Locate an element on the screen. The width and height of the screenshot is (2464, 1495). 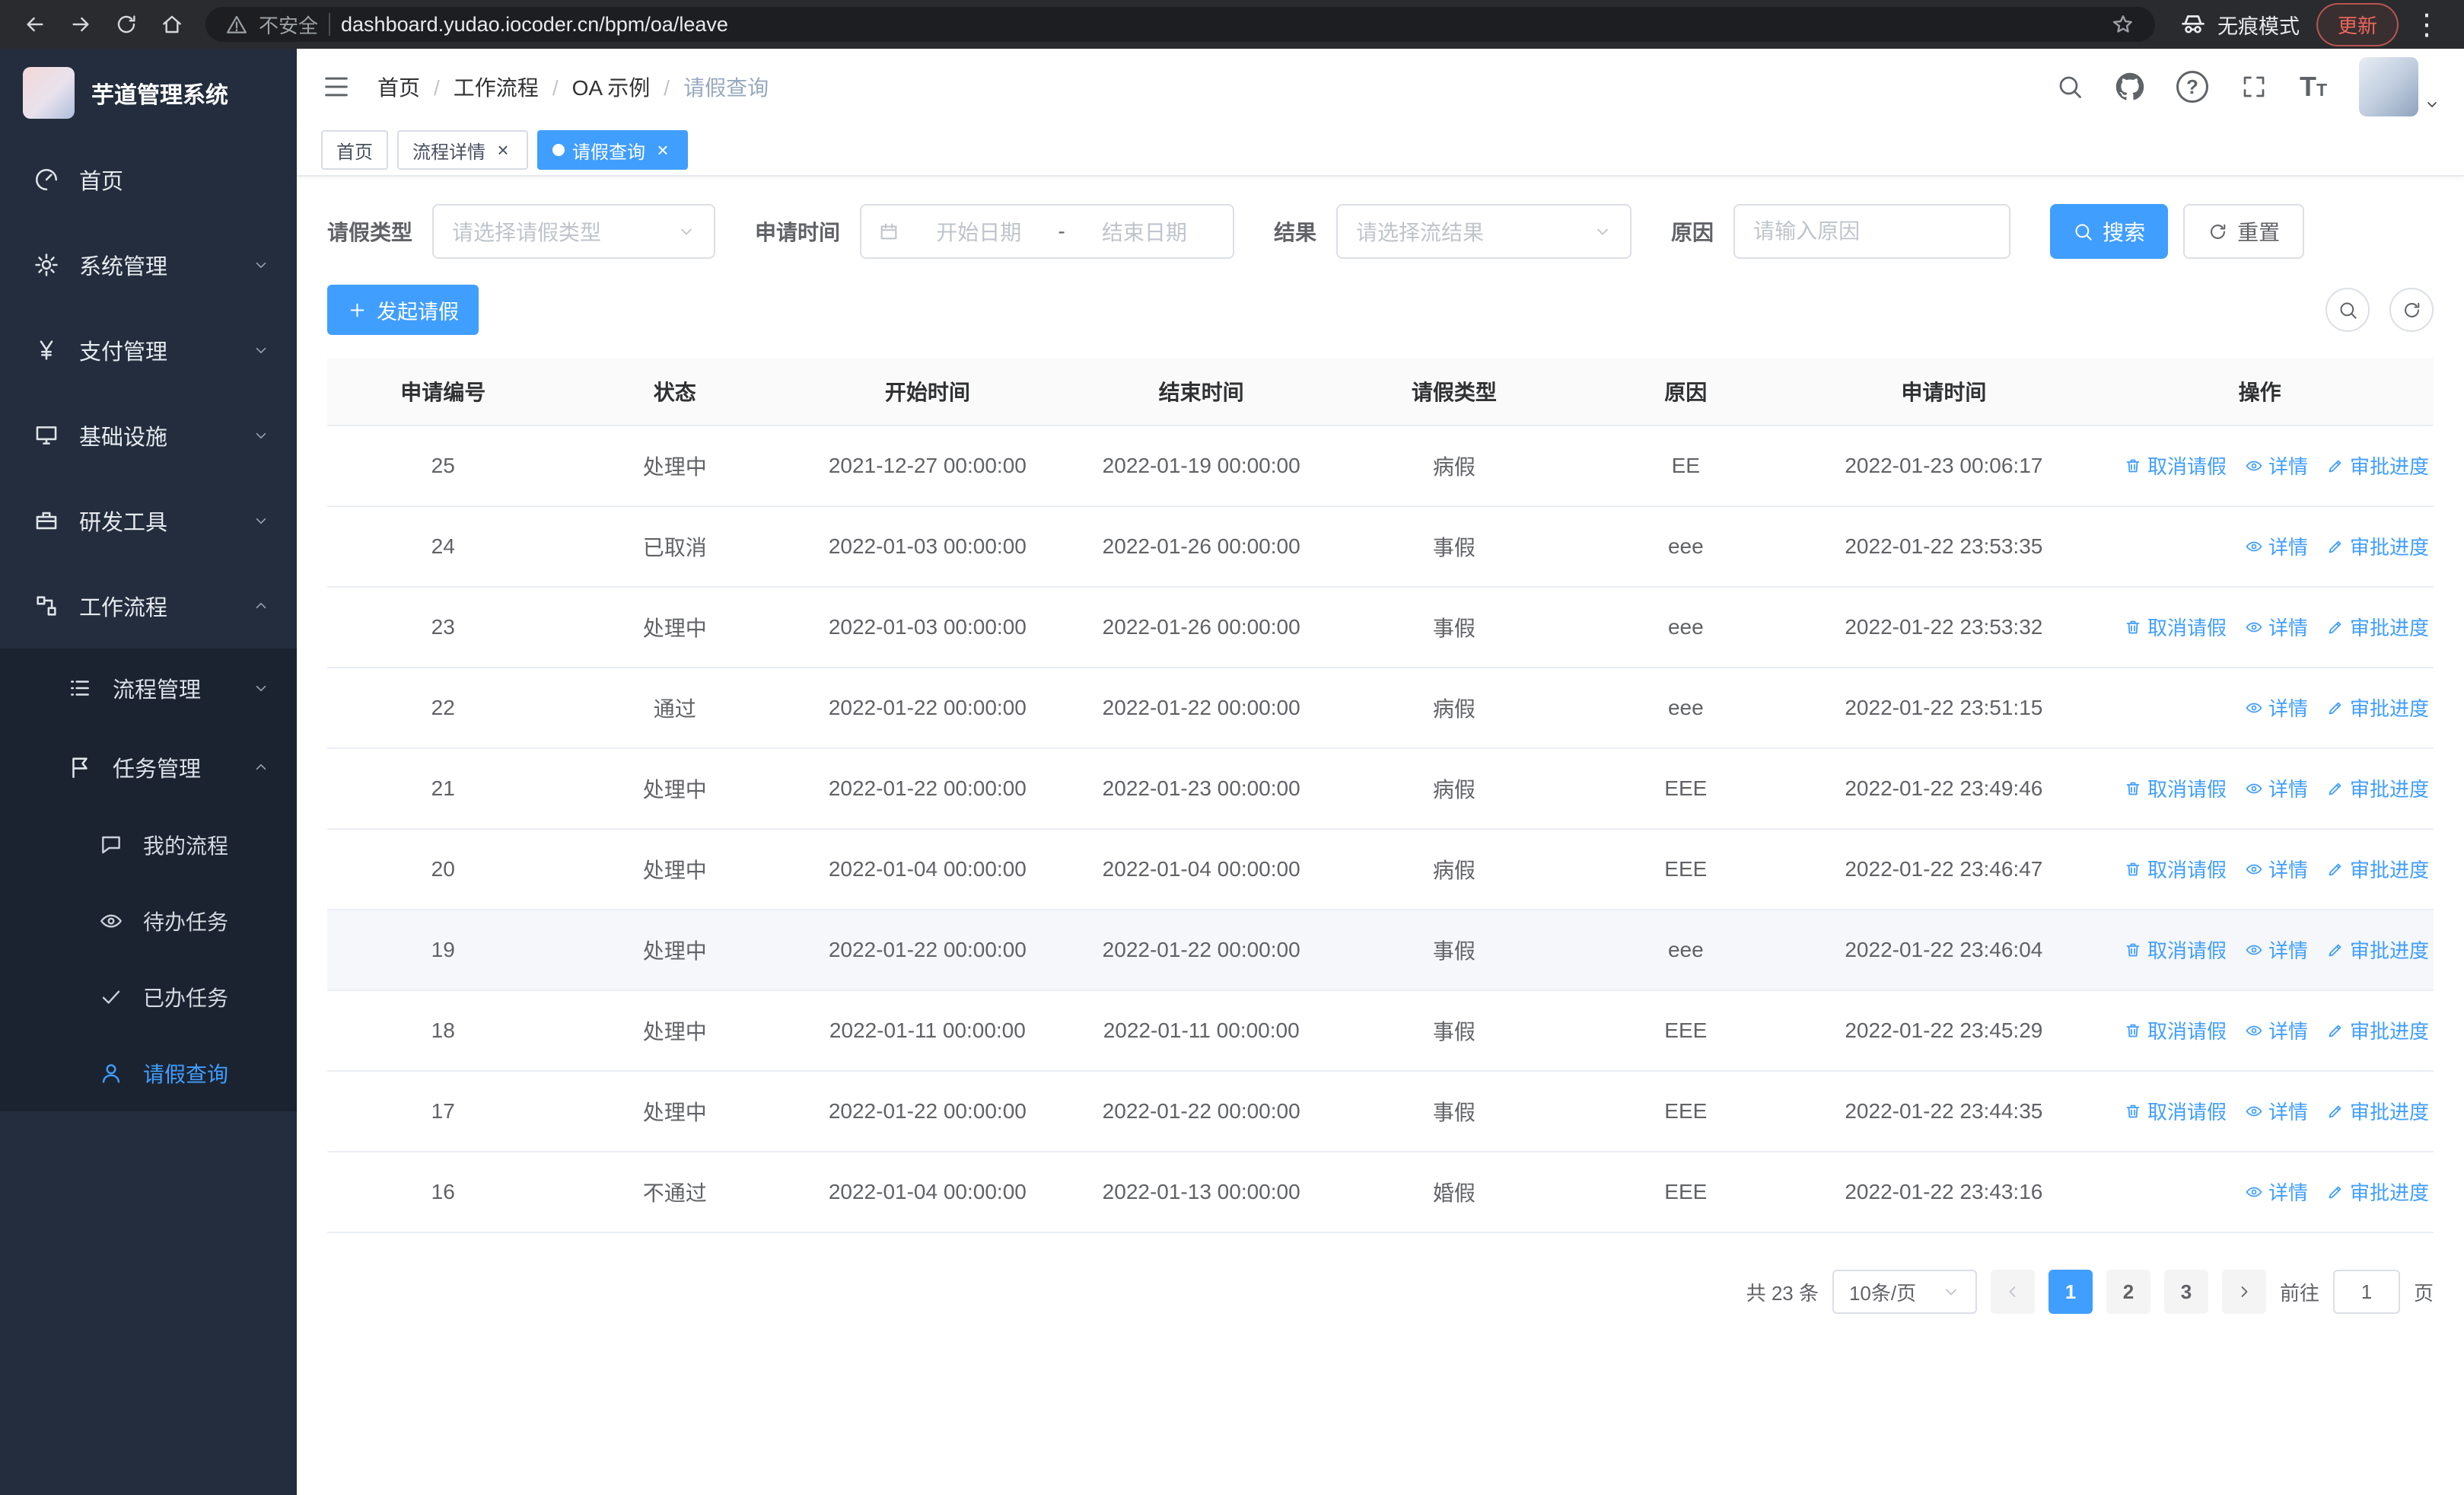
breadcrumb-item: 首页 is located at coordinates (415, 87).